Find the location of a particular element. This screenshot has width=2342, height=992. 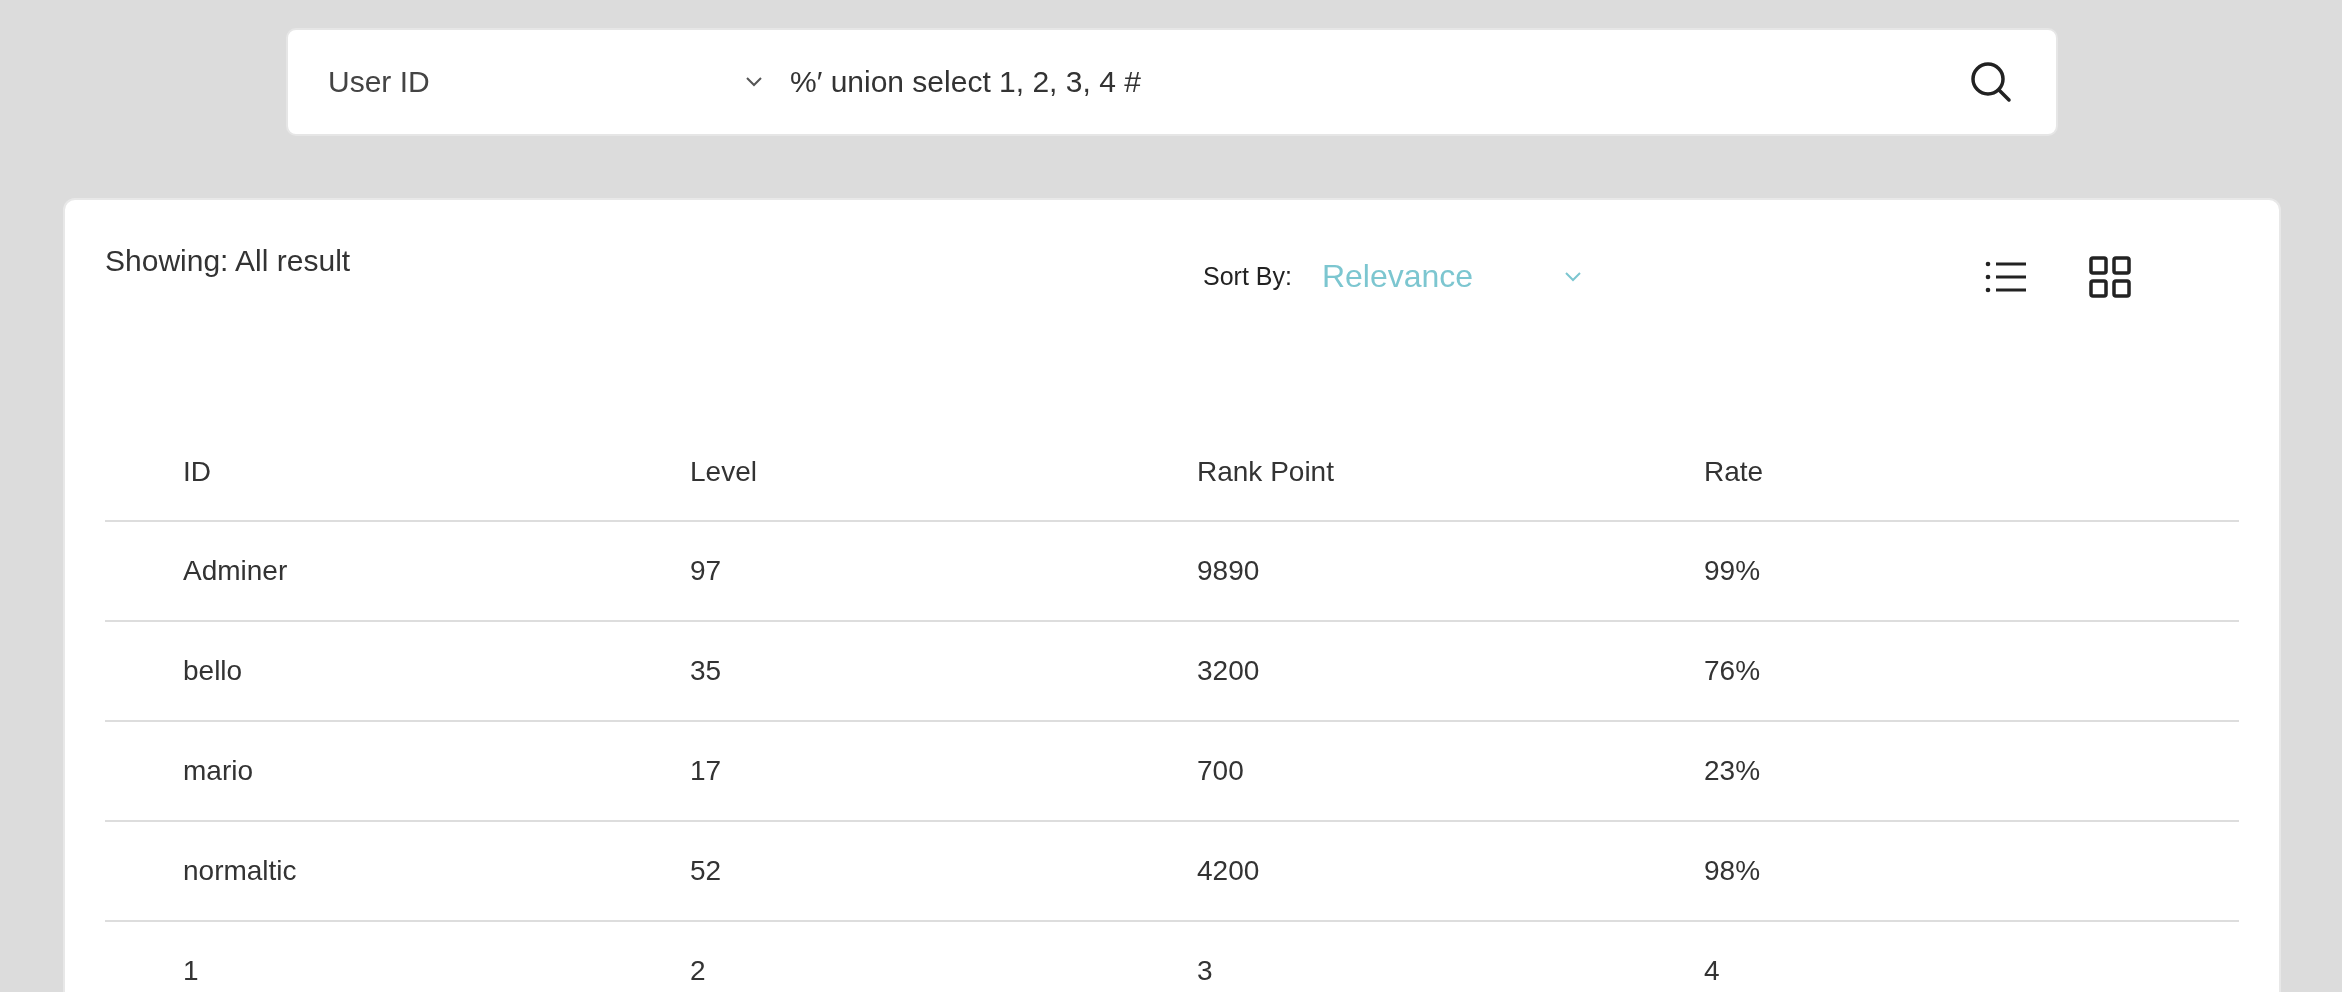

table-cell-text: 1 is located at coordinates (191, 971).